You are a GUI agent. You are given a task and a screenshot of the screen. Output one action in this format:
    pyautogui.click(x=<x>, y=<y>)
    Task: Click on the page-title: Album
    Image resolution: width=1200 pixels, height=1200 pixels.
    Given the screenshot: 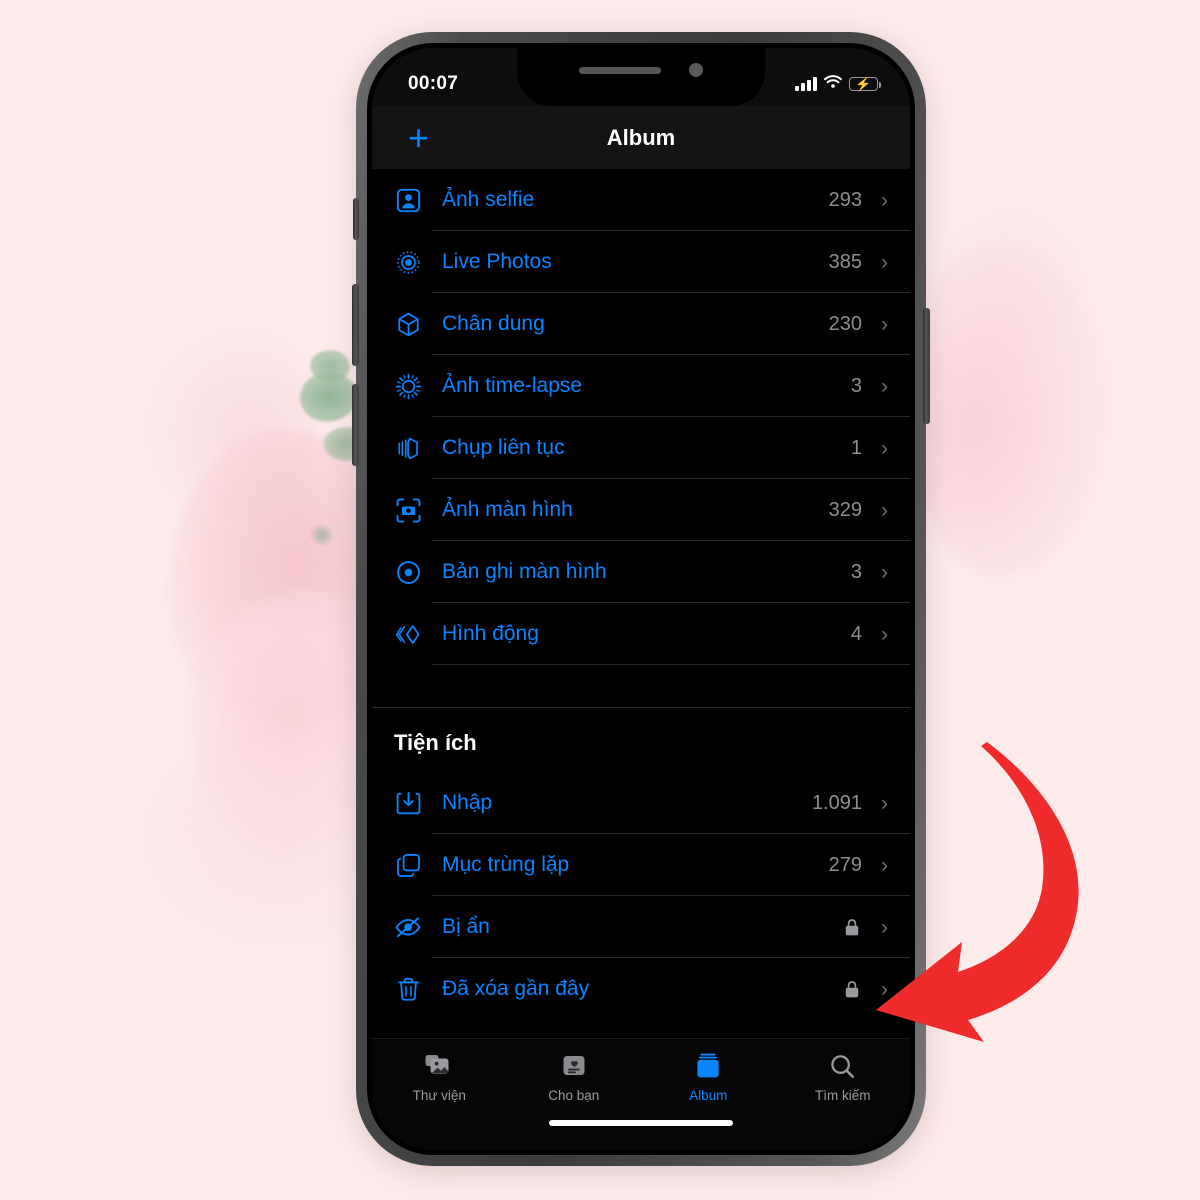 What is the action you would take?
    pyautogui.click(x=641, y=137)
    